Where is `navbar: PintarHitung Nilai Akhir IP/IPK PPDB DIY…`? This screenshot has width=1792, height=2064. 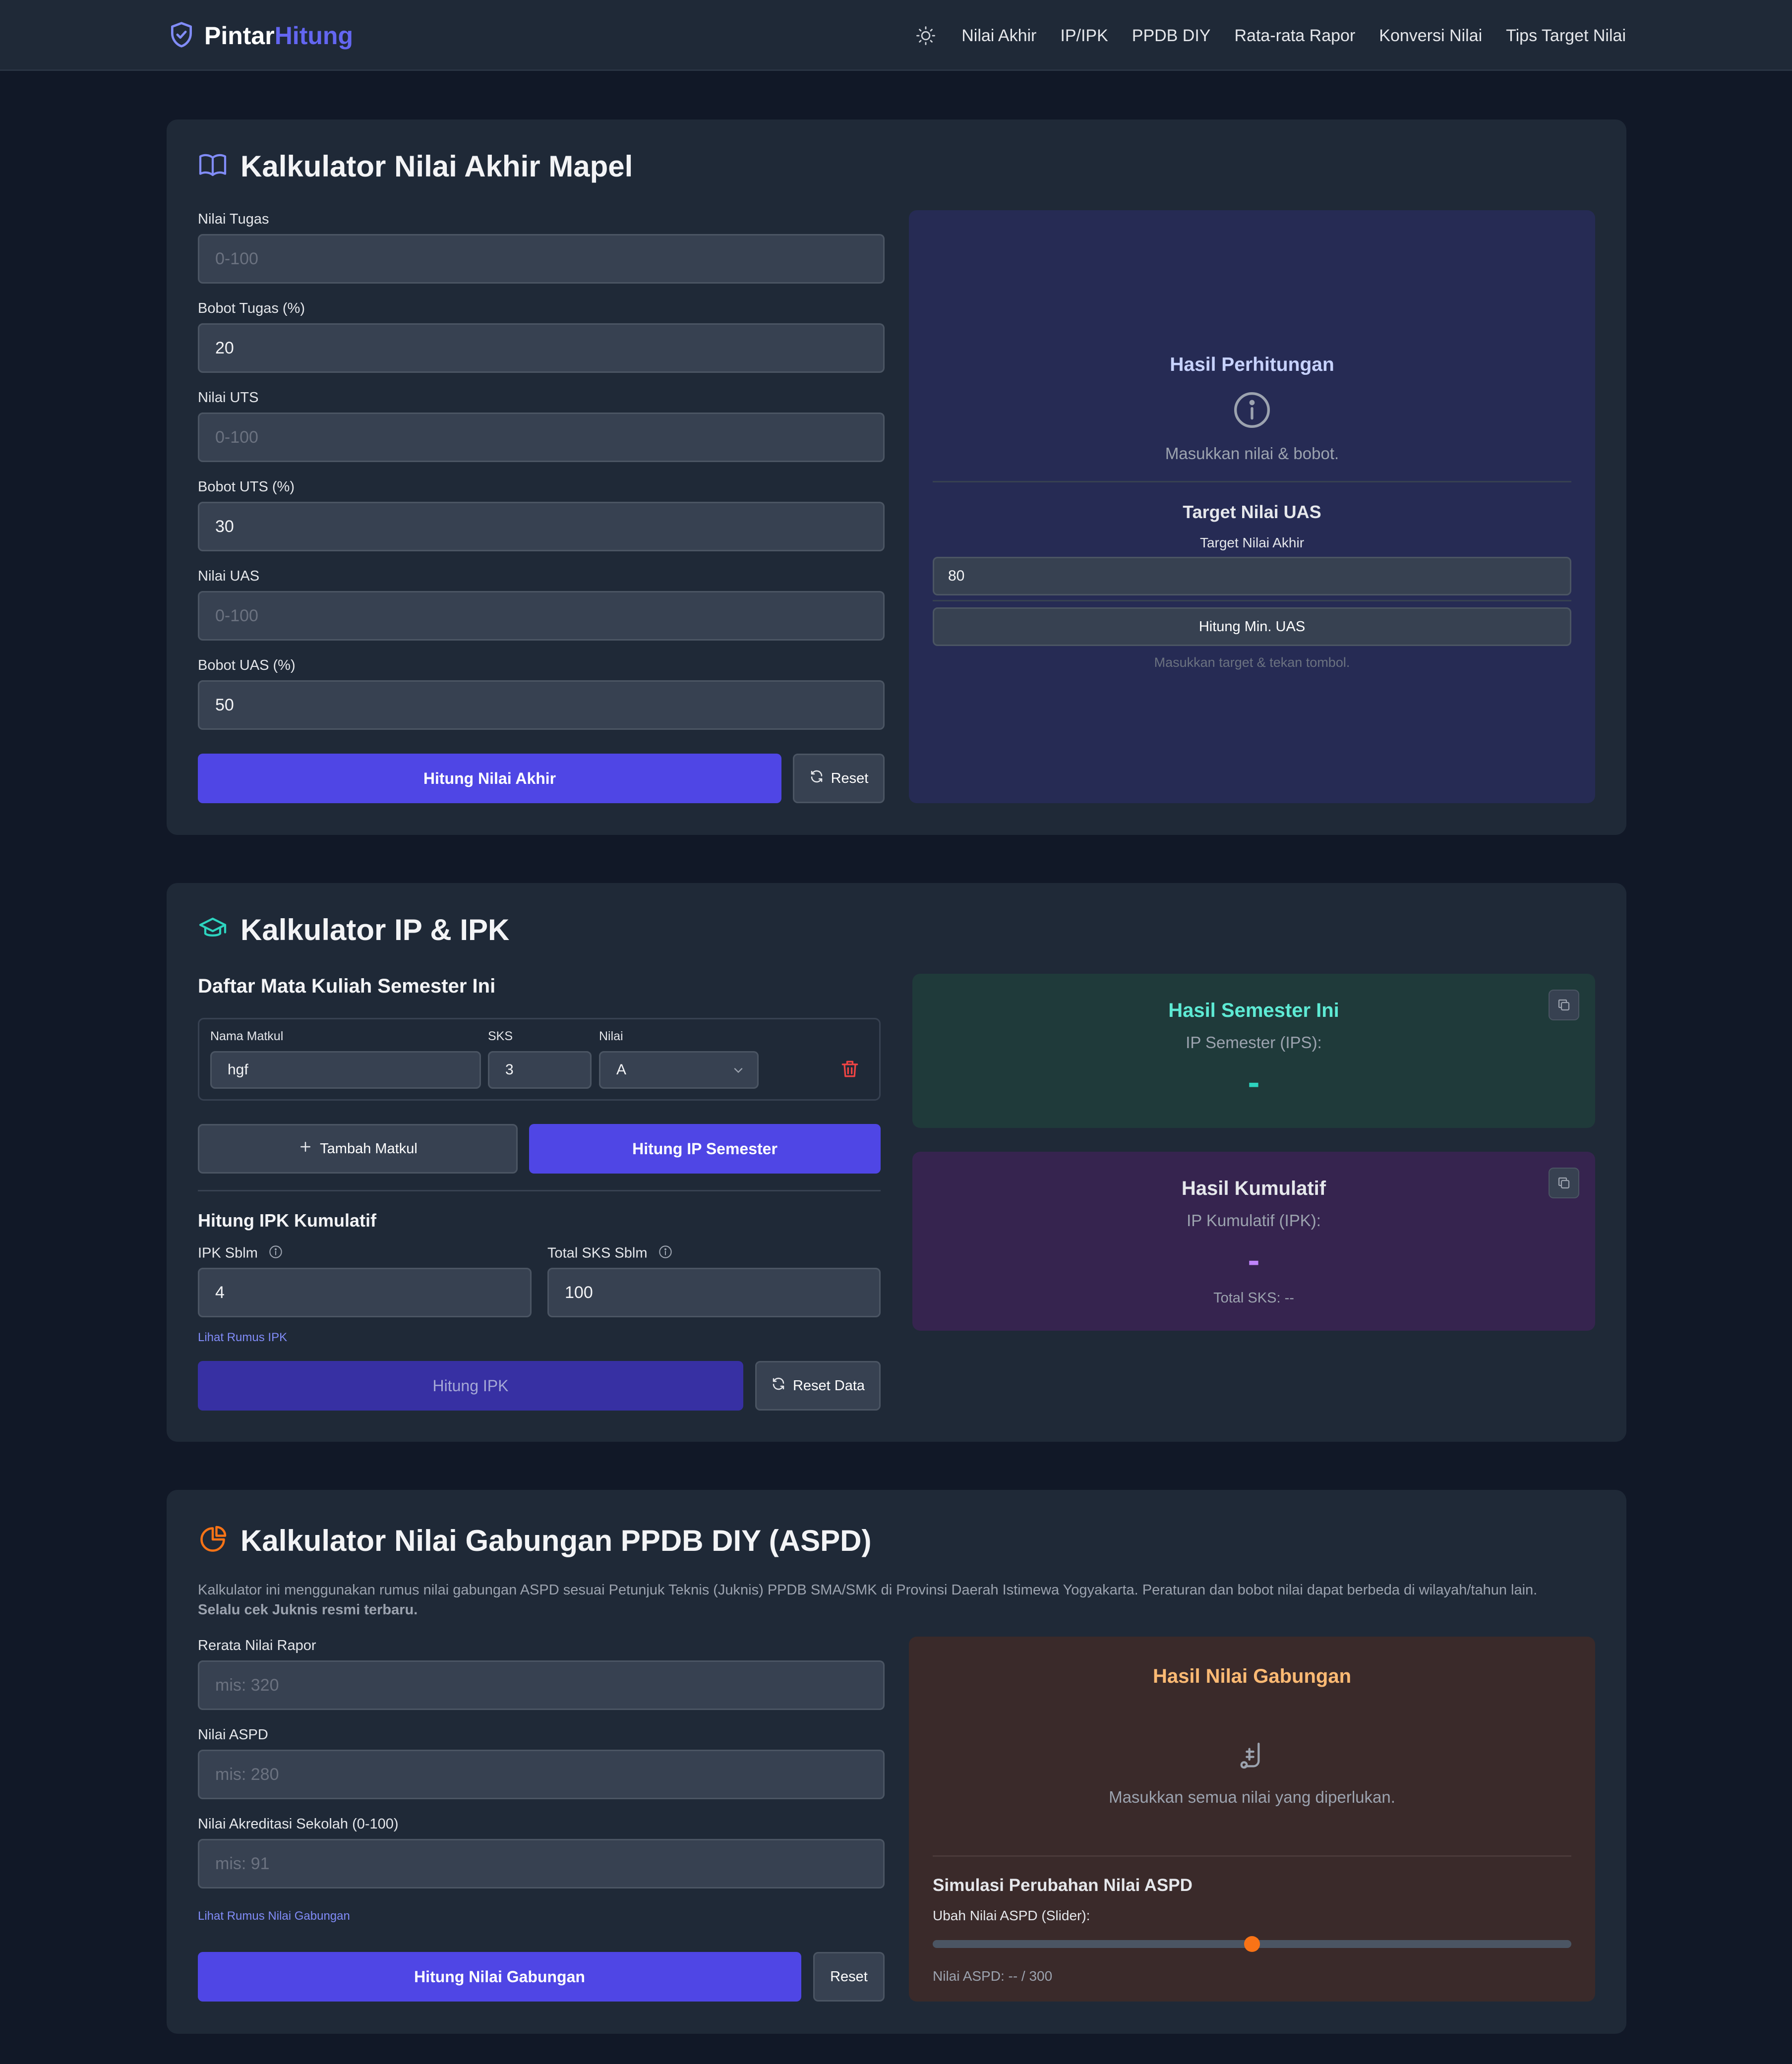 navbar: PintarHitung Nilai Akhir IP/IPK PPDB DIY… is located at coordinates (896, 35).